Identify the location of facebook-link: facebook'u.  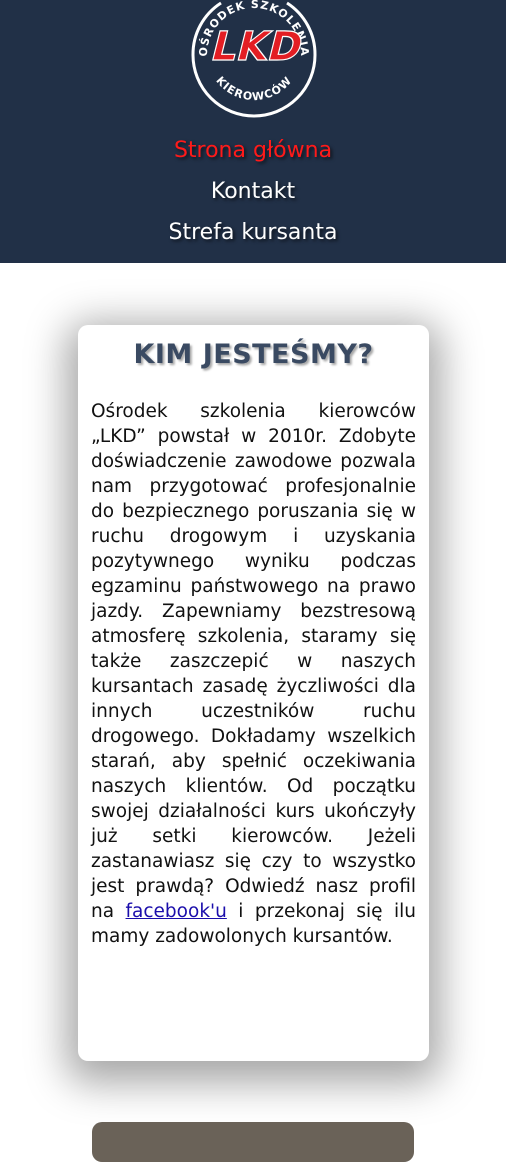
(176, 911).